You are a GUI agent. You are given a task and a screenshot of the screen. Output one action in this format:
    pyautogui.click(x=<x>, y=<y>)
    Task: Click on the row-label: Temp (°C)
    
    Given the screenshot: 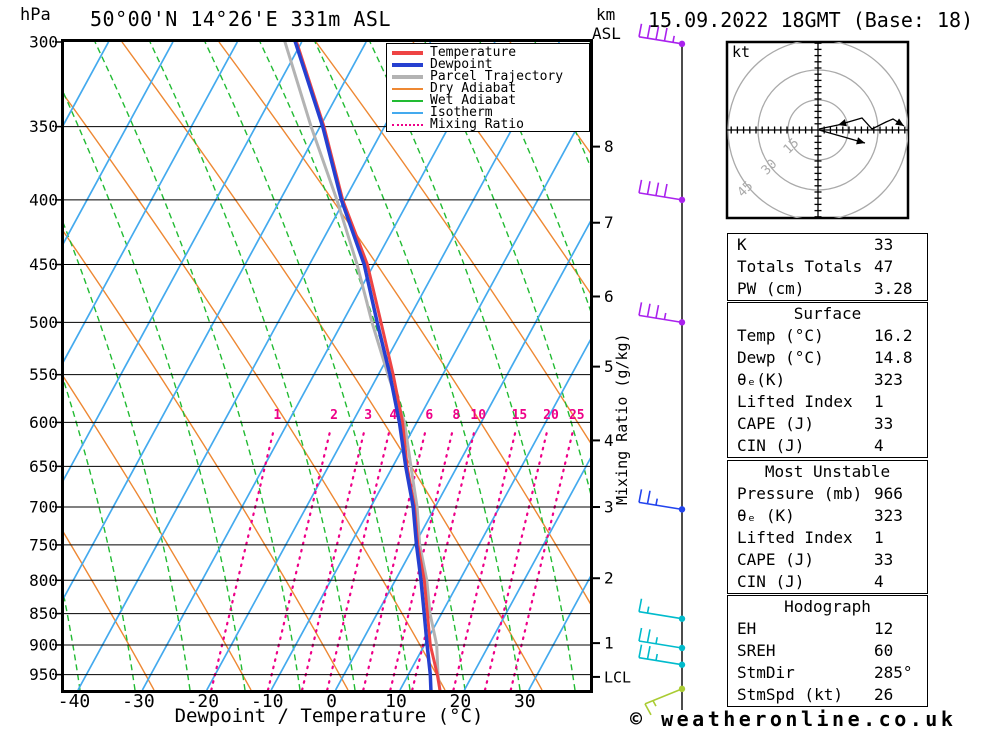 What is the action you would take?
    pyautogui.click(x=780, y=335)
    